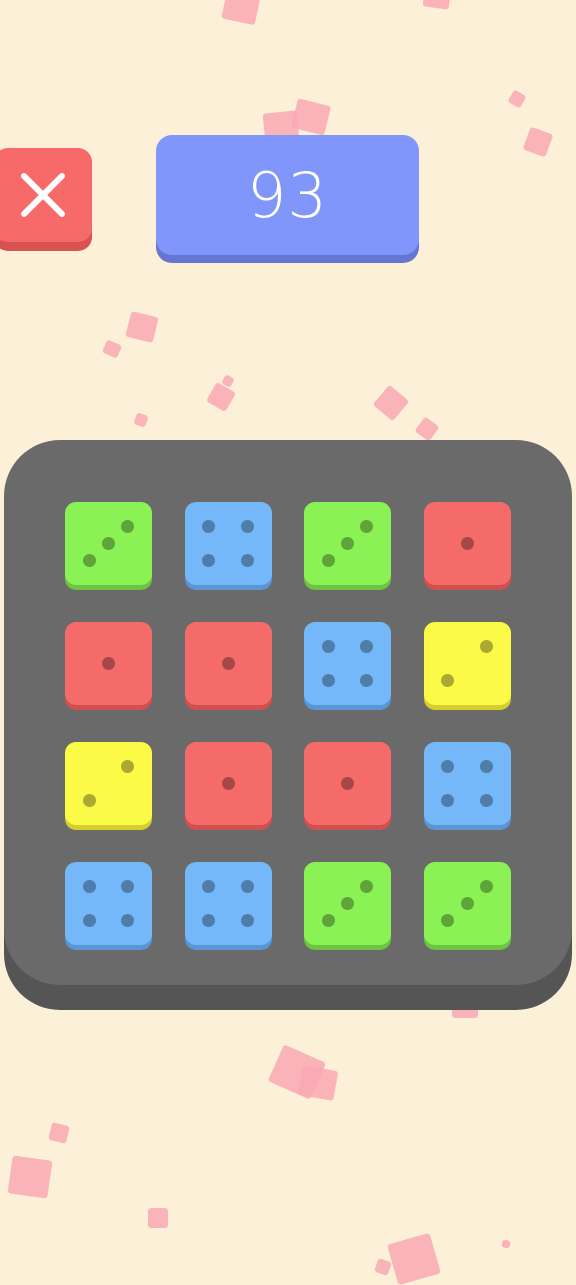  I want to click on close-button, so click(46, 195).